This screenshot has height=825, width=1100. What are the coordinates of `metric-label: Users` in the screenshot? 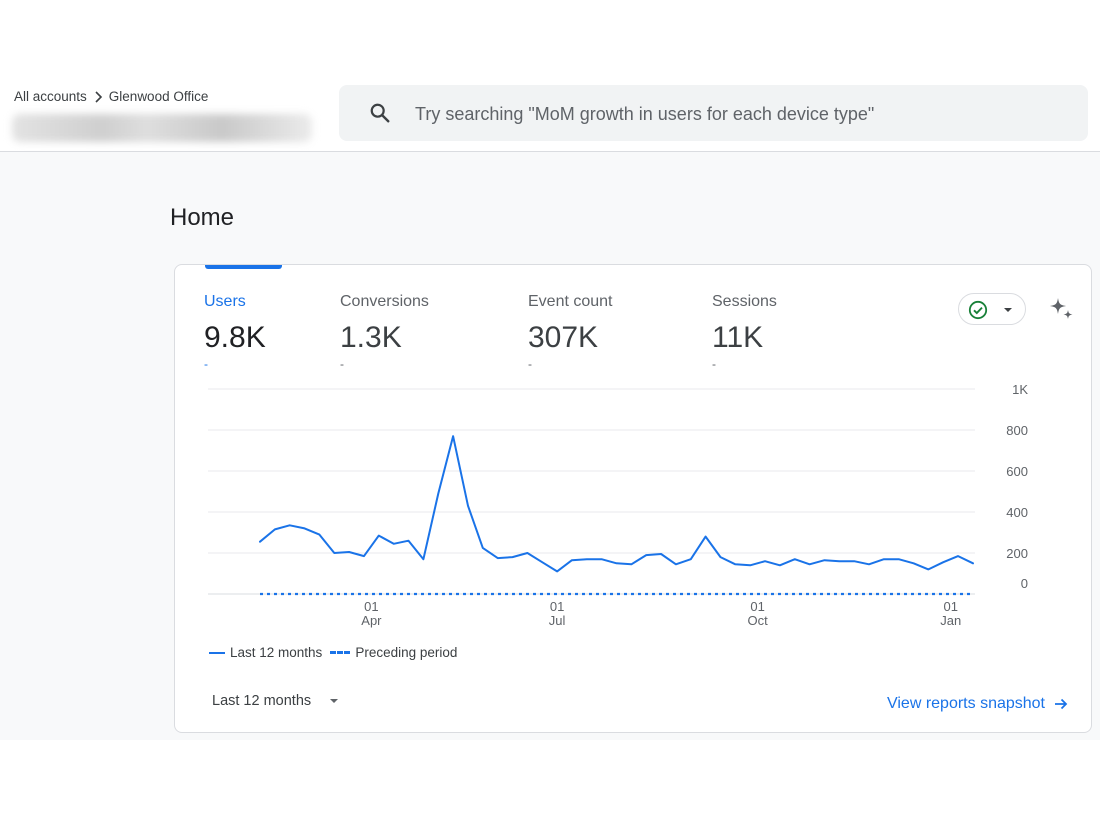 It's located at (225, 301).